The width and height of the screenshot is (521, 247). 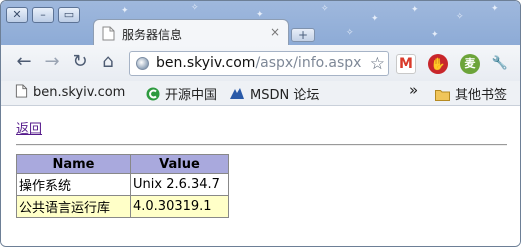 I want to click on tab-title: 服务器信息, so click(x=152, y=35).